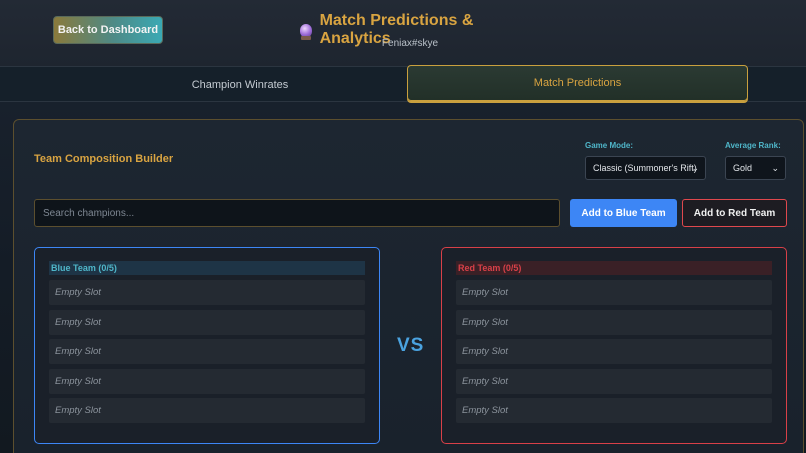  I want to click on tab-champion-winrates: Champion Winrates, so click(240, 85).